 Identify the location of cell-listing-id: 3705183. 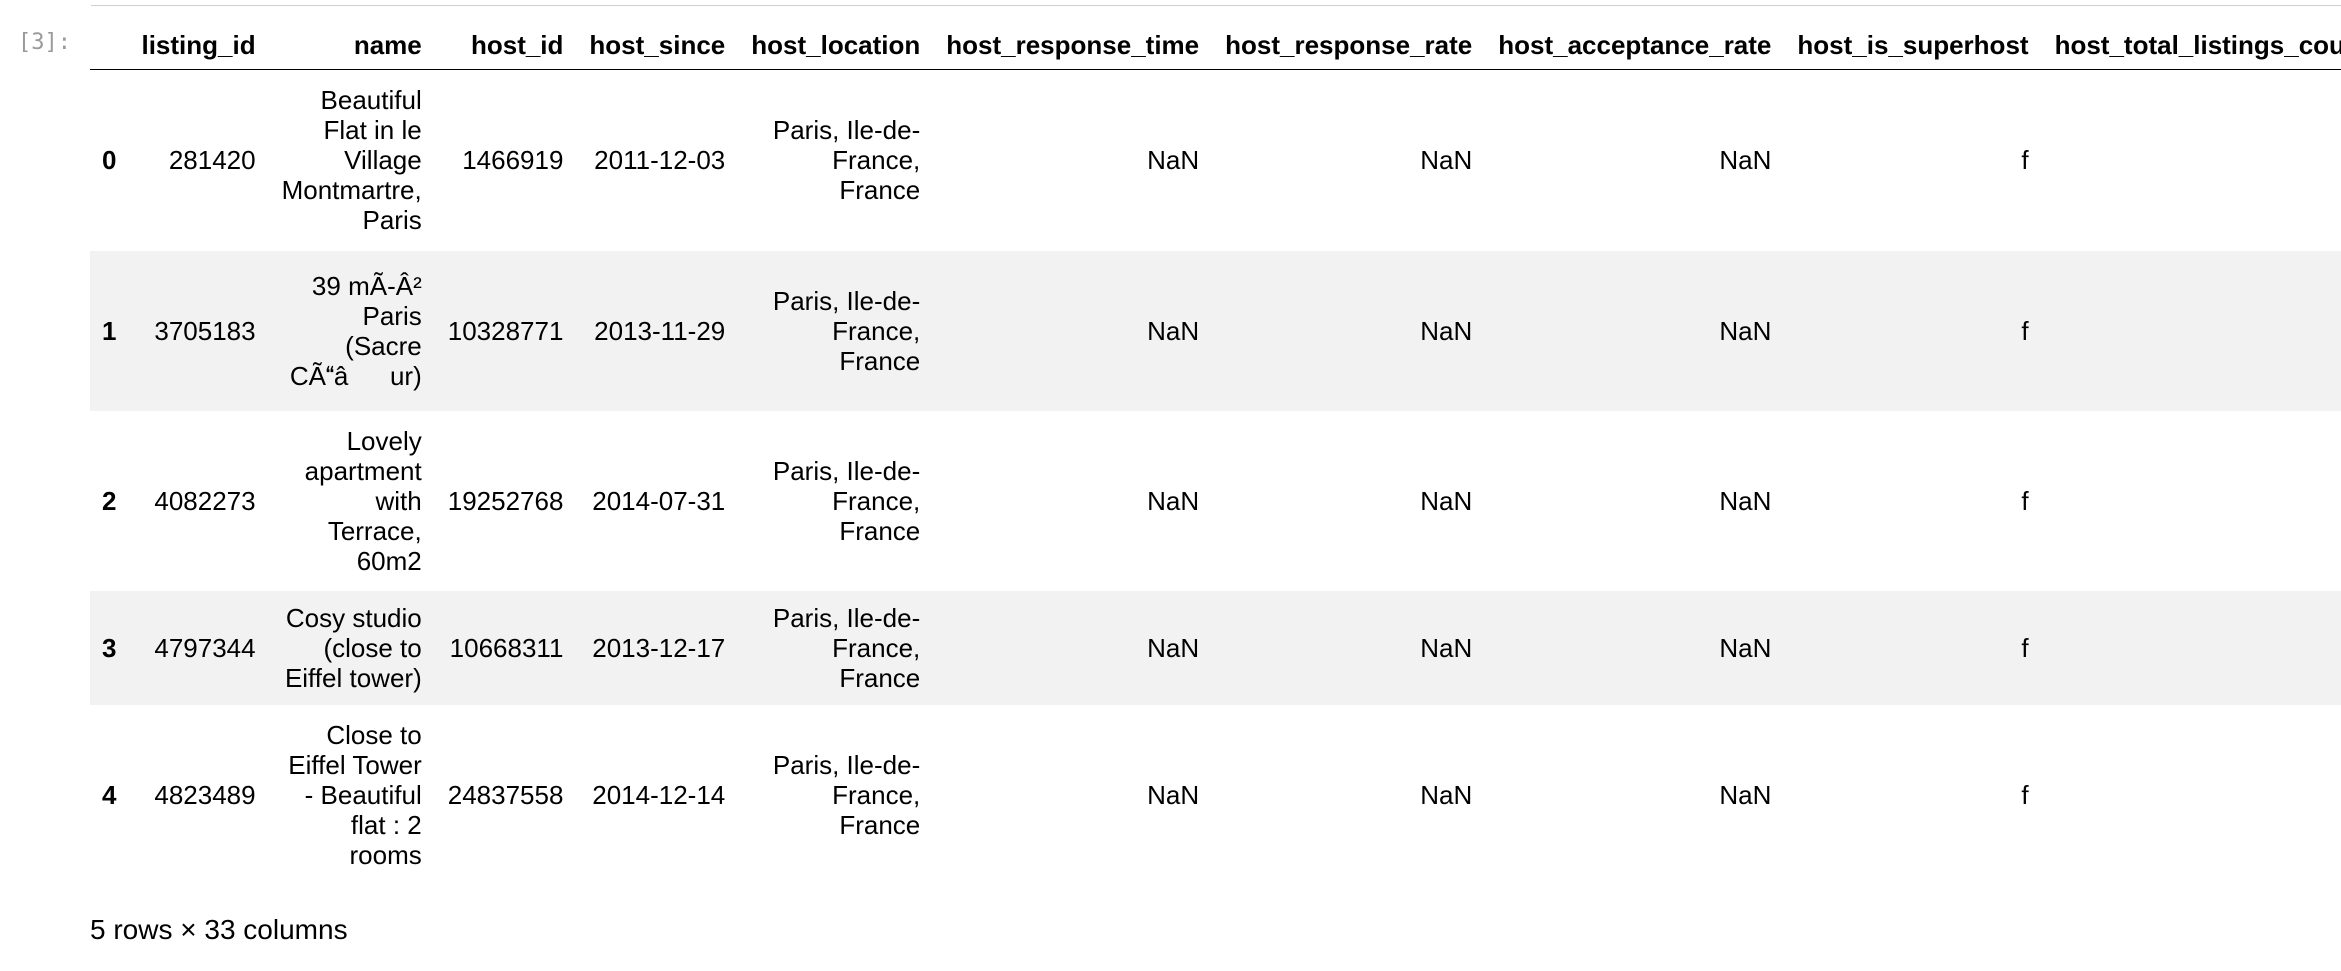
(205, 330).